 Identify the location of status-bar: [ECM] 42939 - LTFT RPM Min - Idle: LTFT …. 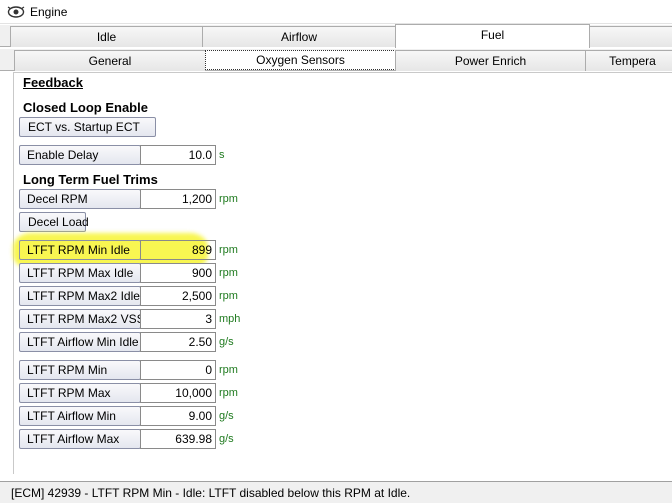
(336, 492).